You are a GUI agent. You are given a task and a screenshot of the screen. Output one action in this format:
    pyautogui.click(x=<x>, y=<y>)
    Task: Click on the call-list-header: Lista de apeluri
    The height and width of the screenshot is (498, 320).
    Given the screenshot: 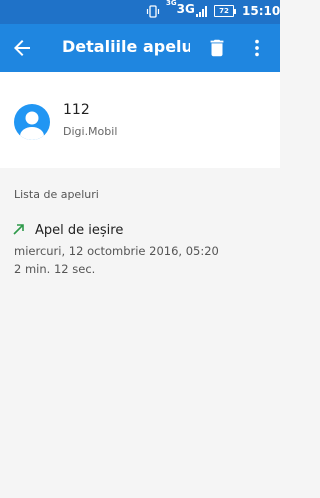 What is the action you would take?
    pyautogui.click(x=56, y=194)
    